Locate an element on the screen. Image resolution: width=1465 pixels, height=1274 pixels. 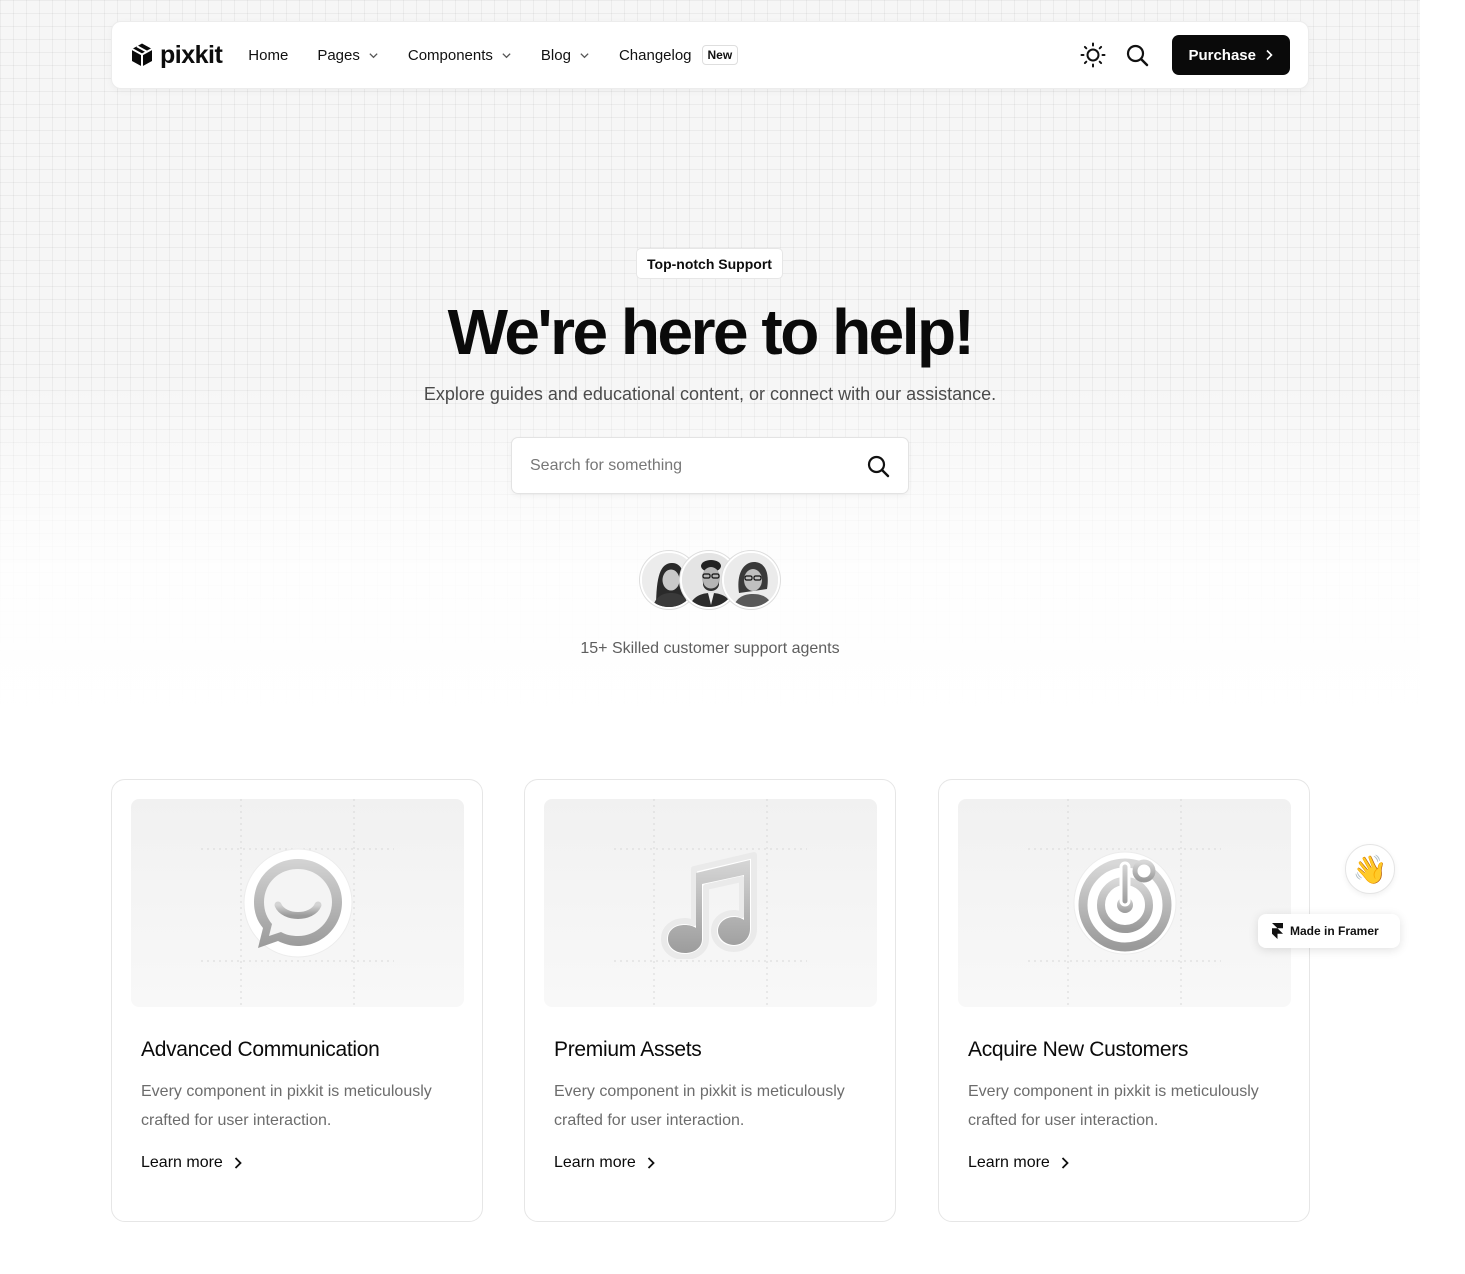
nav-item-changelog: Changelog New is located at coordinates (678, 55).